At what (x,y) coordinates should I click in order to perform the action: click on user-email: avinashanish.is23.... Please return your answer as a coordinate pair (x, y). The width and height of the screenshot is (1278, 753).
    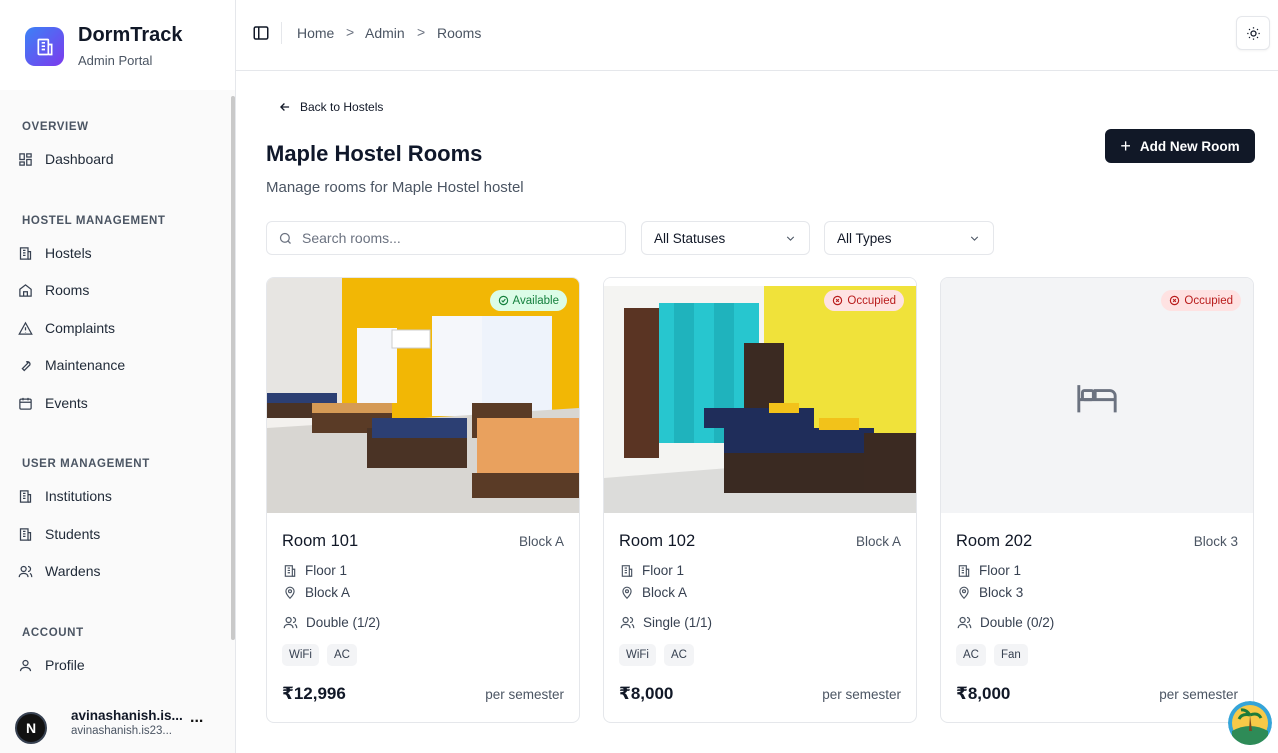
    Looking at the image, I should click on (122, 731).